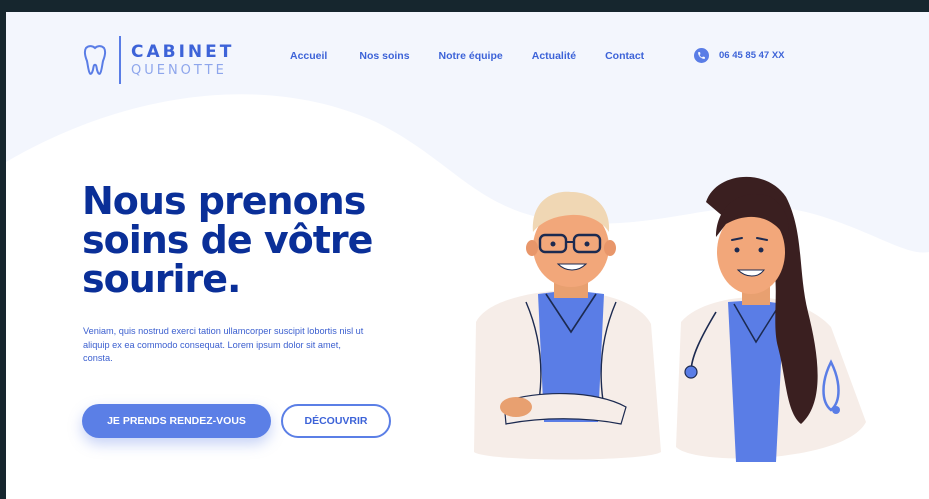  Describe the element at coordinates (752, 55) in the screenshot. I see `phone-number: 06 45 85 47 XX` at that location.